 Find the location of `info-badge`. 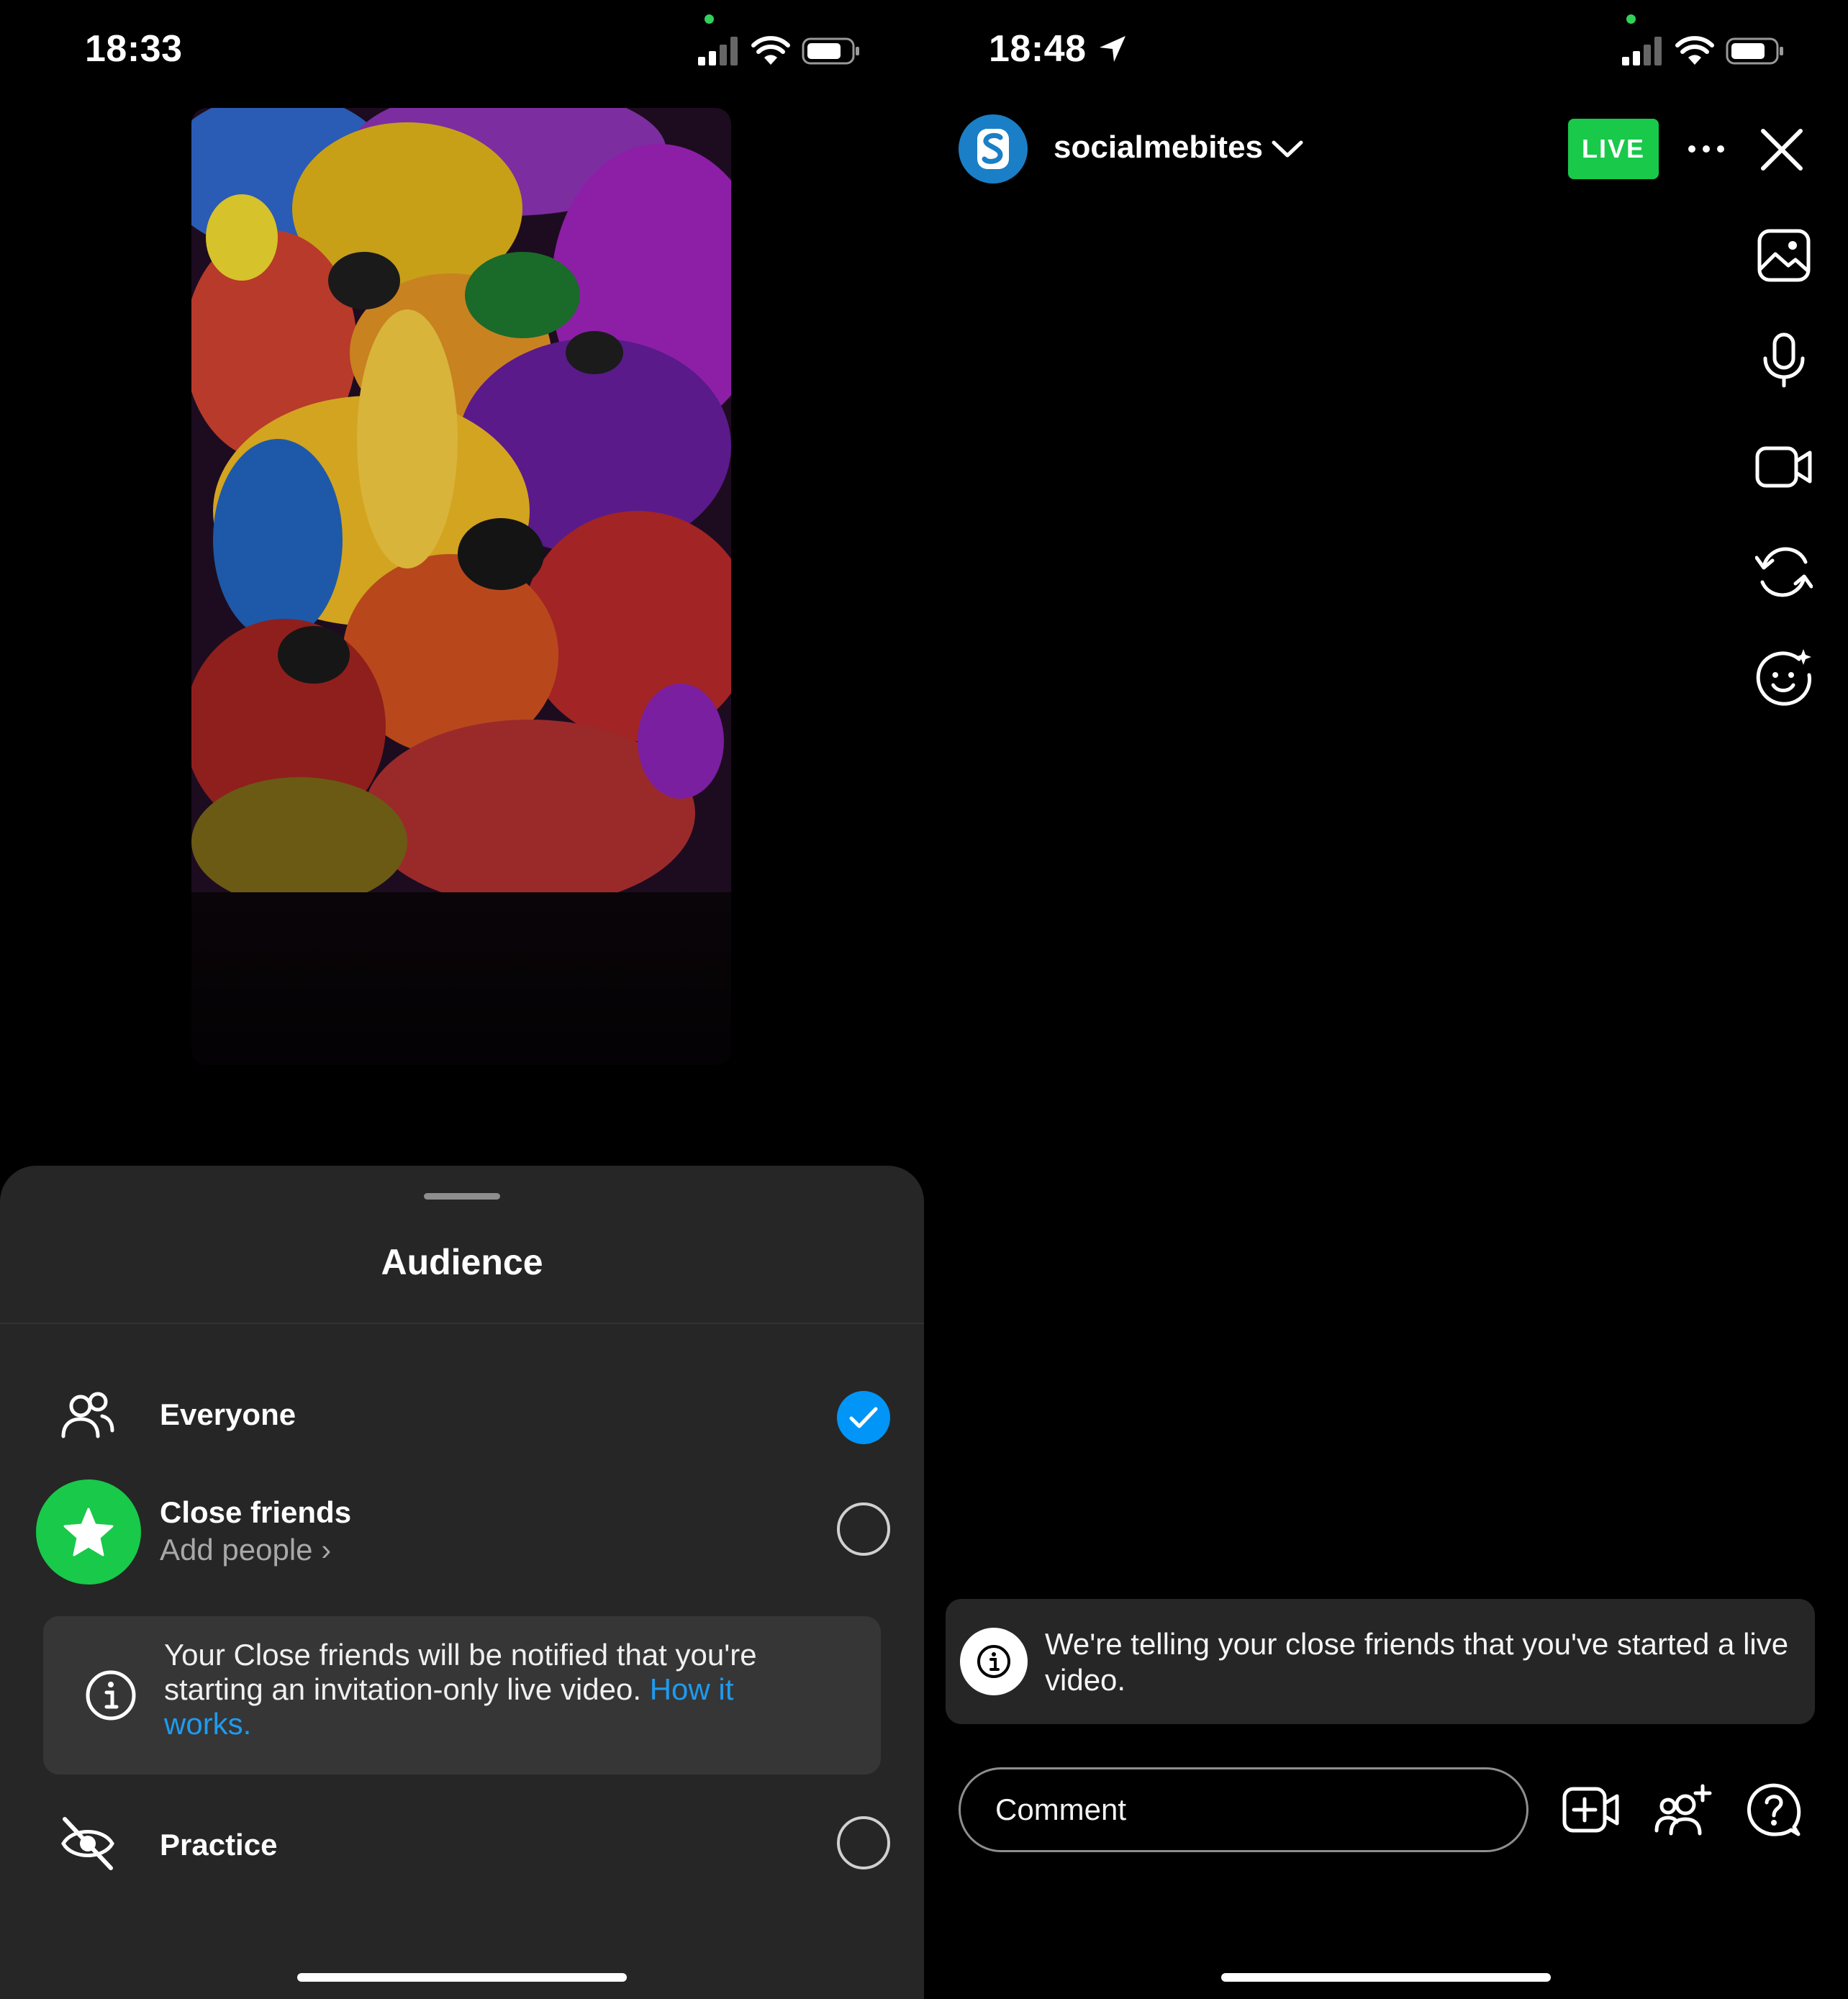

info-badge is located at coordinates (994, 1661).